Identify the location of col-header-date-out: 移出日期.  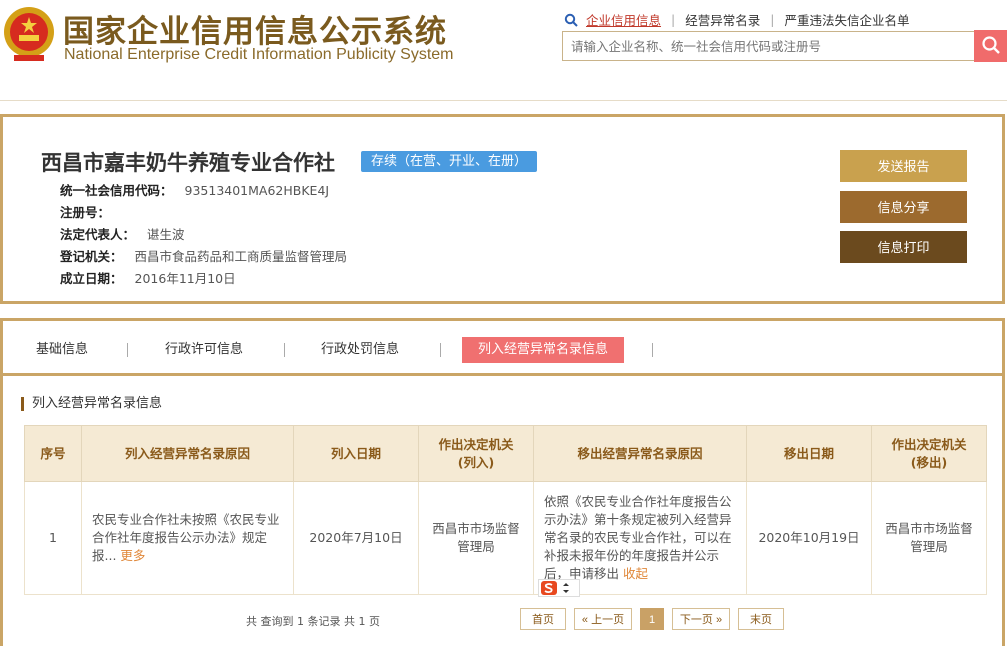
(809, 453).